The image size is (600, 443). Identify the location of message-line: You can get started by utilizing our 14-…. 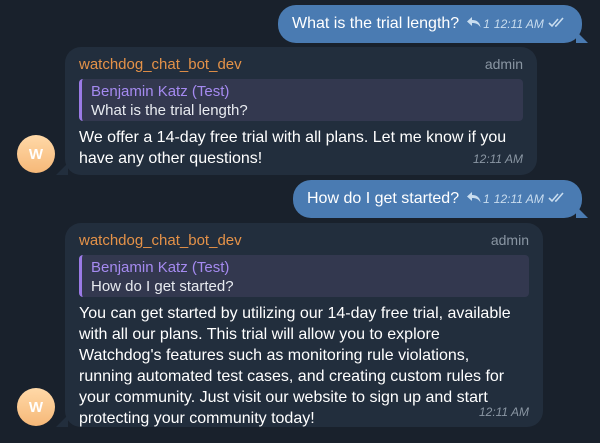
(295, 313).